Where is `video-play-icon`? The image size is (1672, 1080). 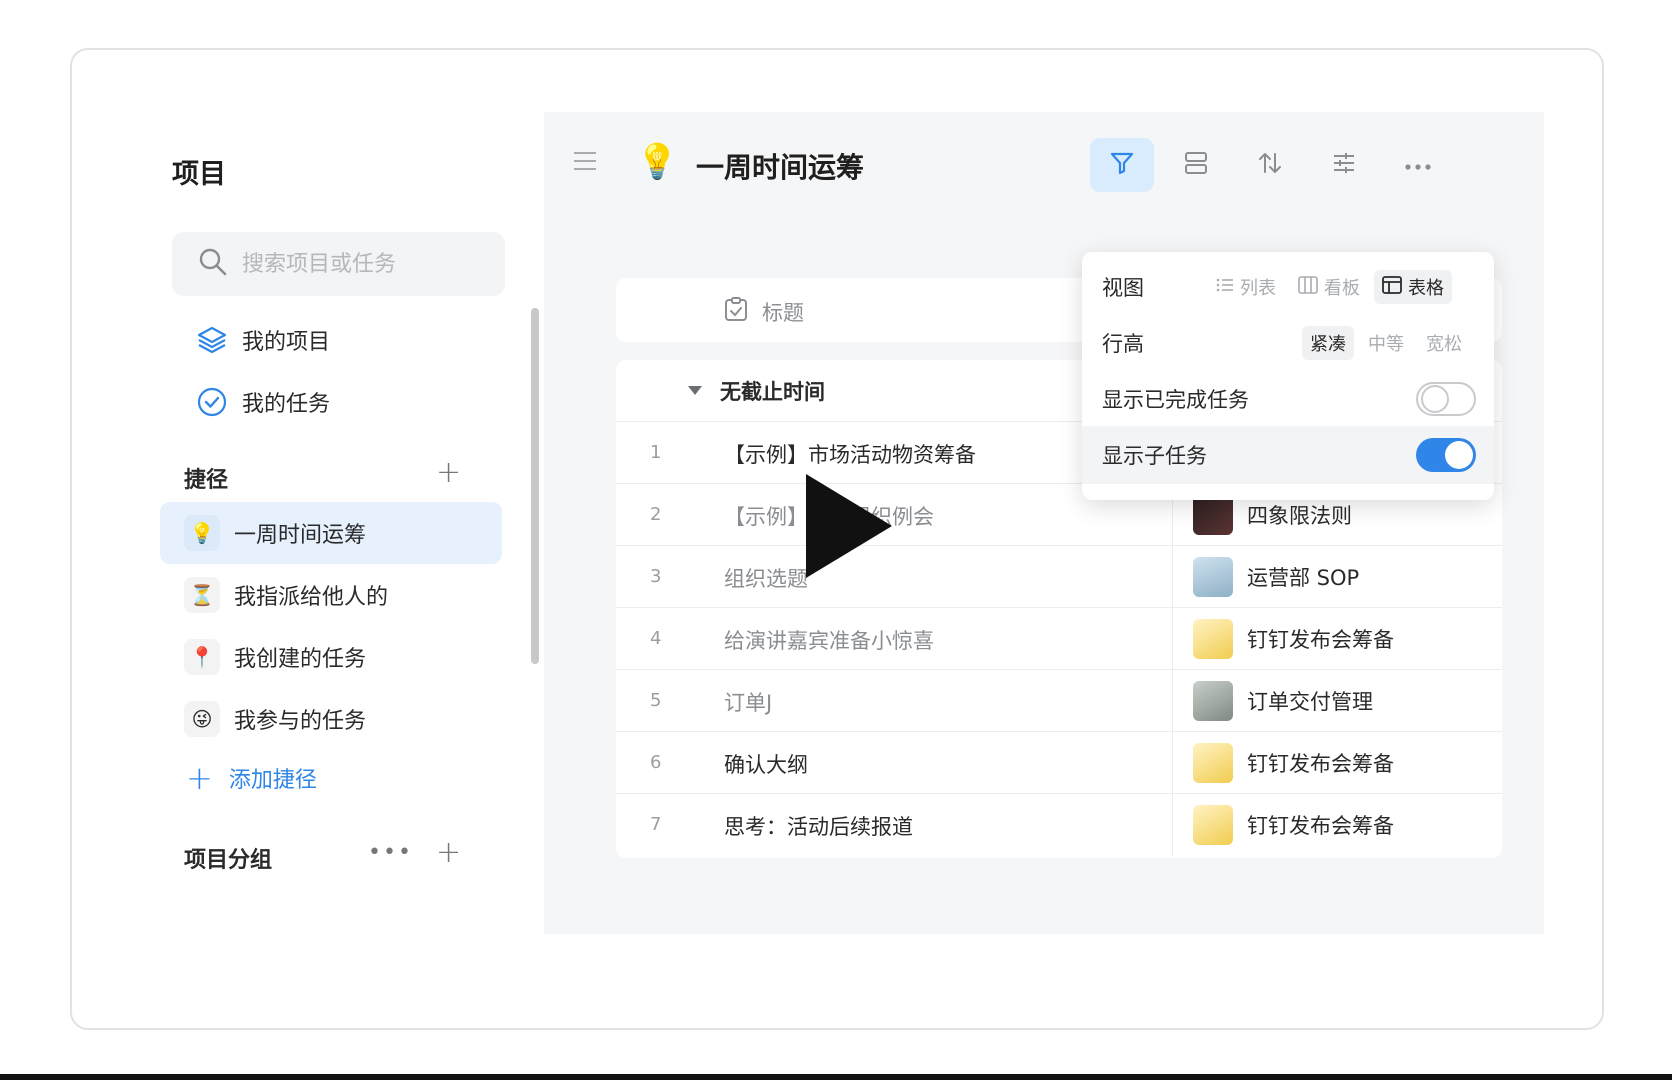
video-play-icon is located at coordinates (849, 526).